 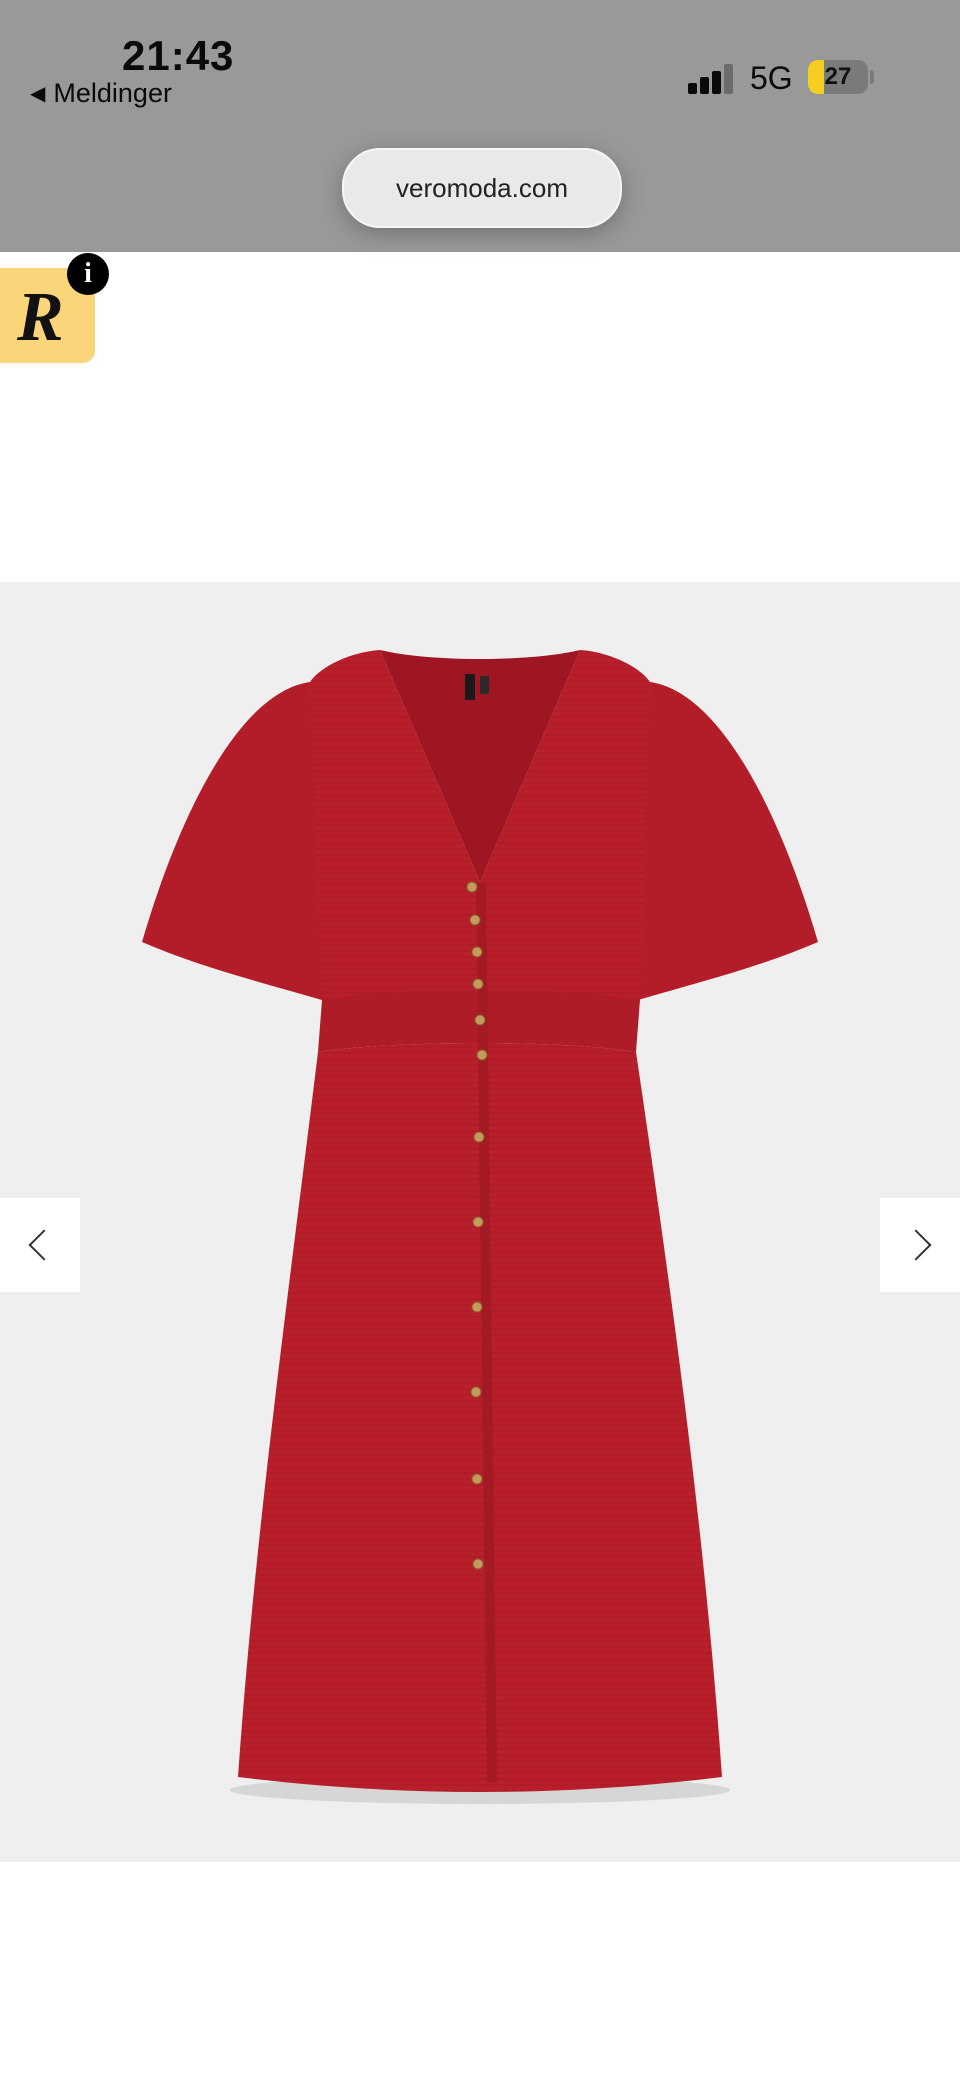 What do you see at coordinates (712, 79) in the screenshot?
I see `cellular-signal-icon` at bounding box center [712, 79].